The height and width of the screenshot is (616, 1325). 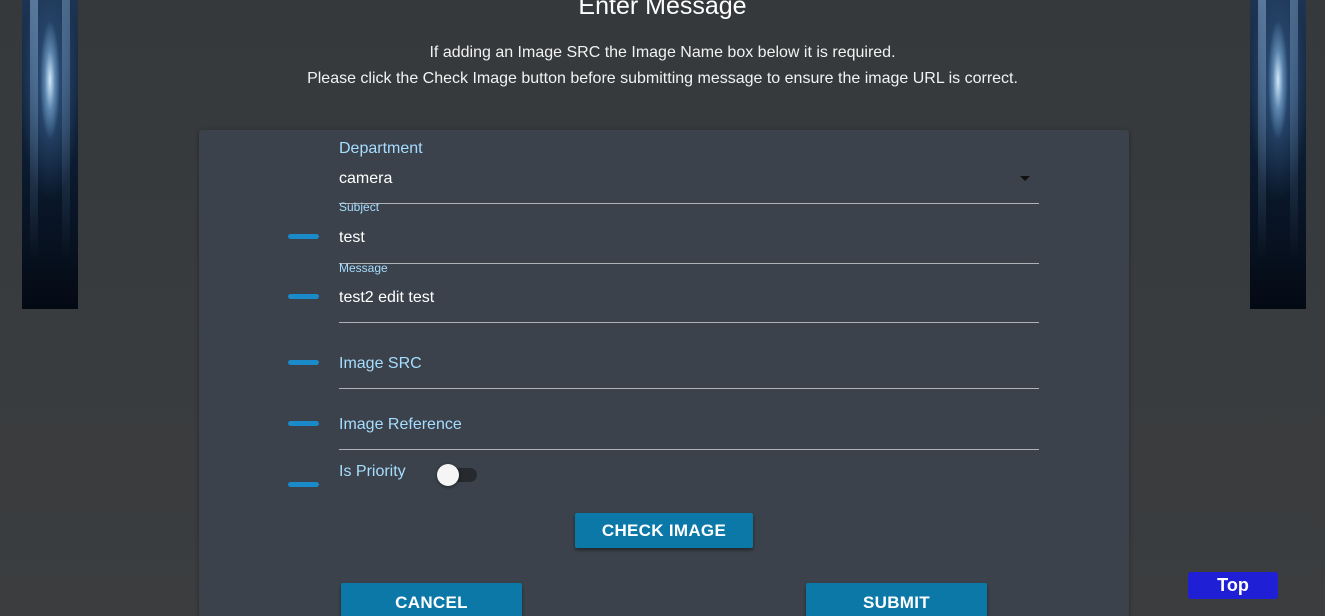 What do you see at coordinates (689, 171) in the screenshot?
I see `department-select: Department camera` at bounding box center [689, 171].